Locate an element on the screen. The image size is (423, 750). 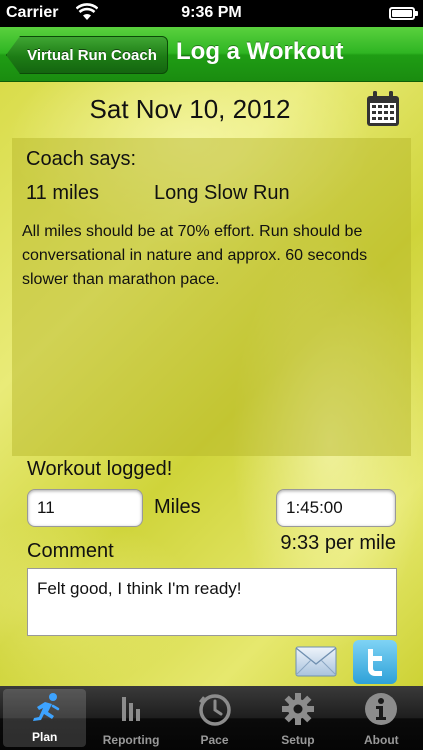
workout-logged-label: Workout logged! is located at coordinates (100, 469).